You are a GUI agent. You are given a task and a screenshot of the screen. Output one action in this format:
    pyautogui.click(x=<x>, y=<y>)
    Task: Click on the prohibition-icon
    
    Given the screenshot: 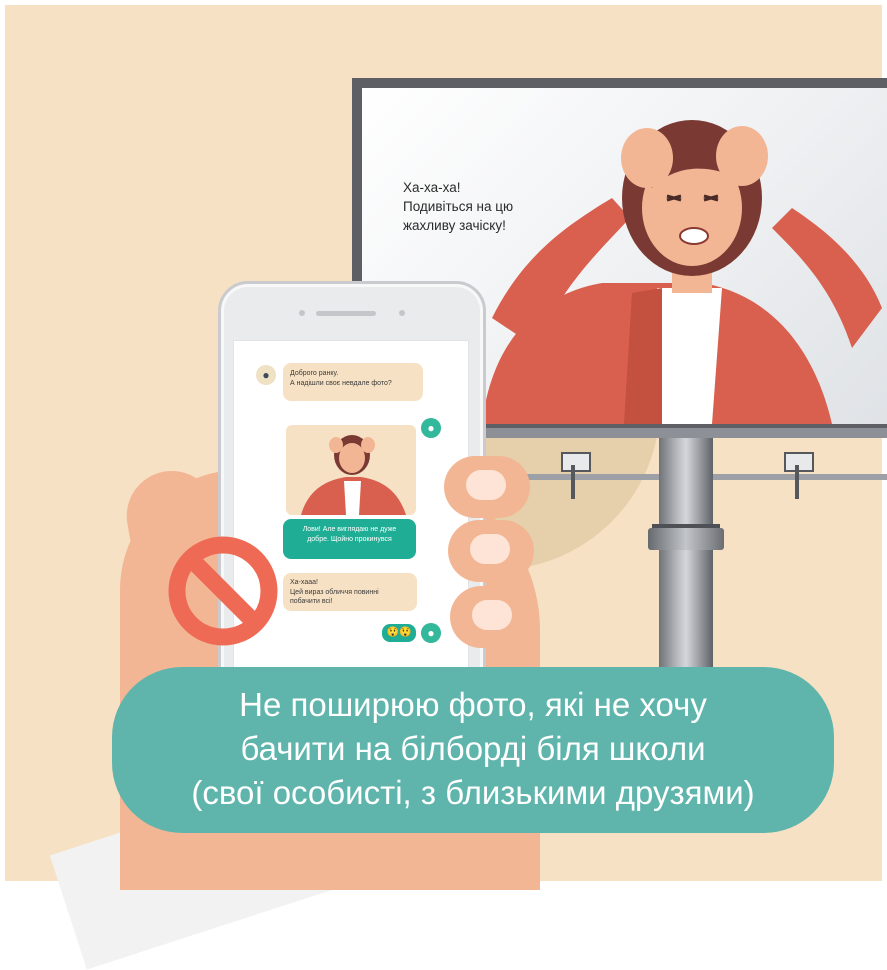 What is the action you would take?
    pyautogui.click(x=223, y=591)
    